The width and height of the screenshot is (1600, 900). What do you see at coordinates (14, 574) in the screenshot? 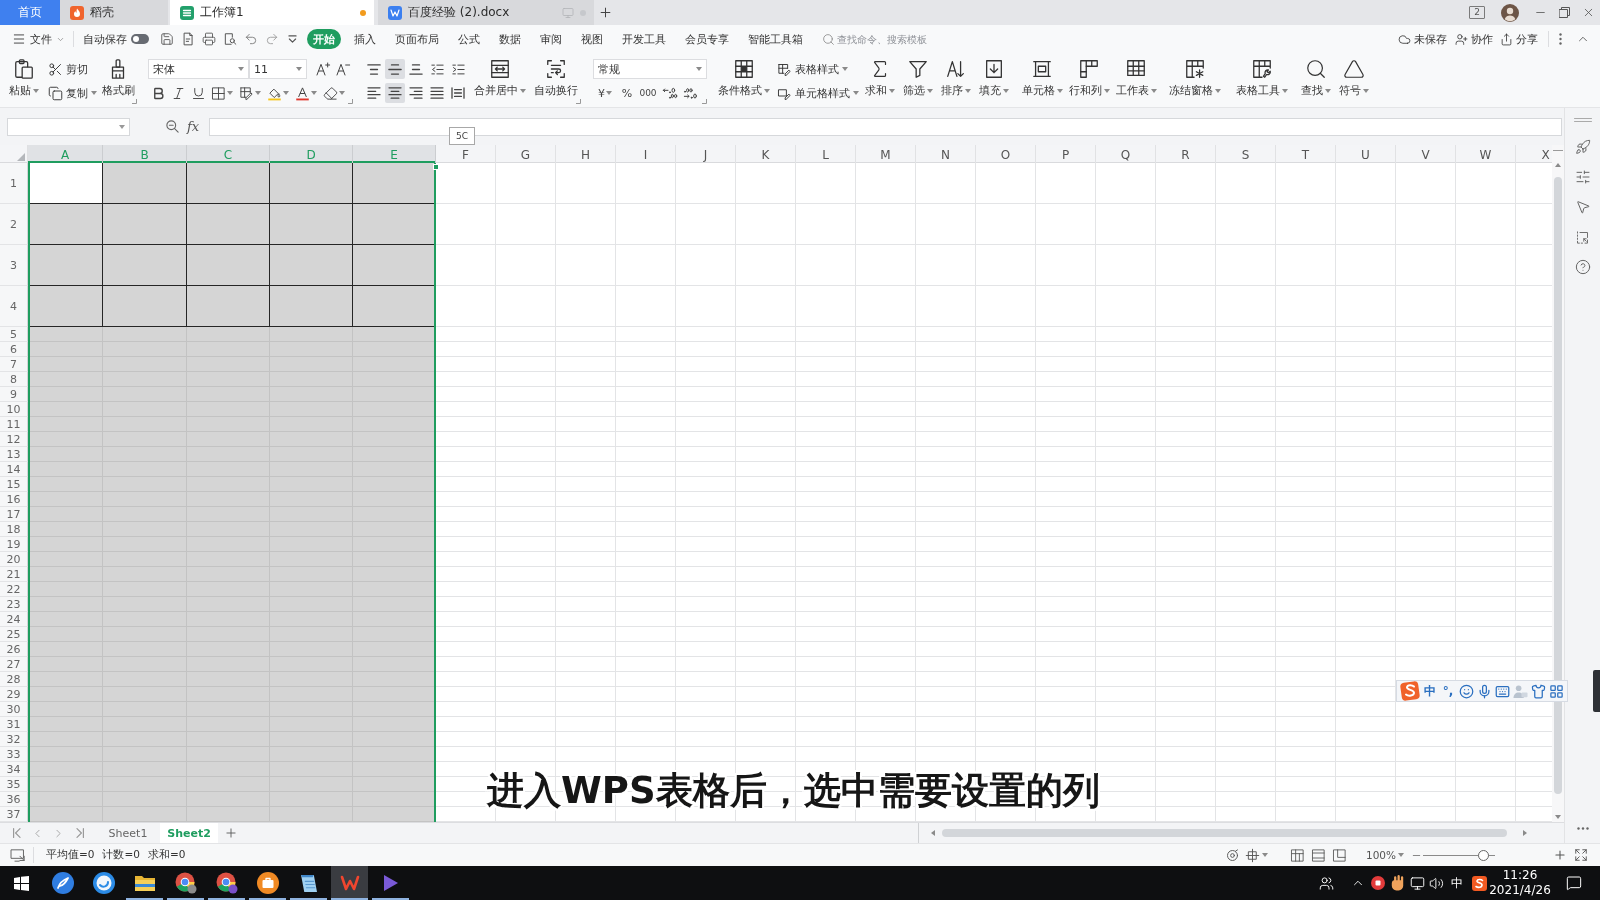
I see `row-header: 21` at bounding box center [14, 574].